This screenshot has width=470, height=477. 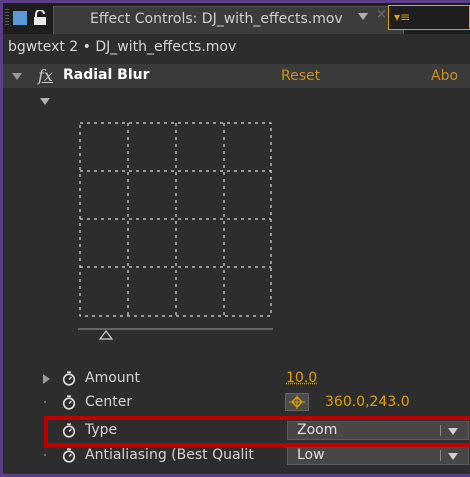 What do you see at coordinates (106, 75) in the screenshot?
I see `effect-name: Radial Blur` at bounding box center [106, 75].